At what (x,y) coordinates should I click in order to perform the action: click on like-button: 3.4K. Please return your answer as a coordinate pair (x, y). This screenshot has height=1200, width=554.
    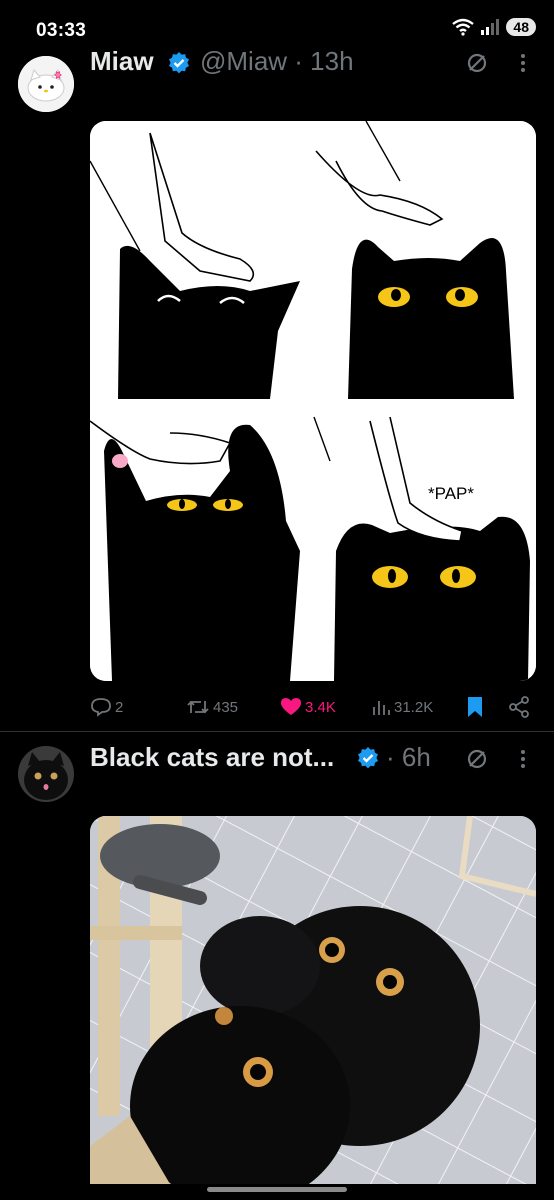
    Looking at the image, I should click on (308, 707).